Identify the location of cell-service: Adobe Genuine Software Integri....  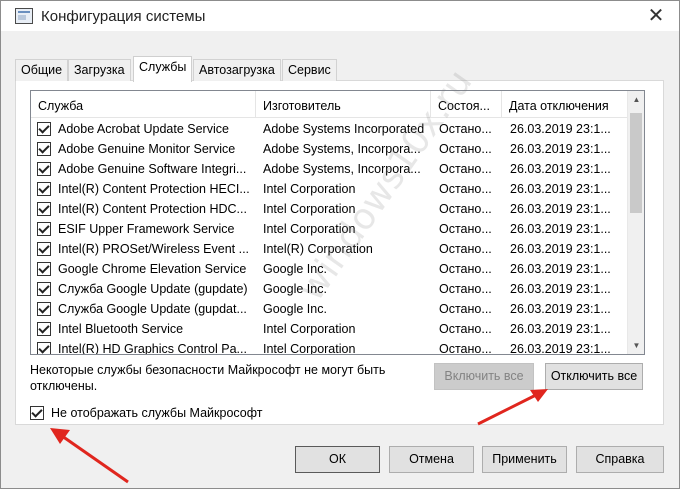
(152, 169).